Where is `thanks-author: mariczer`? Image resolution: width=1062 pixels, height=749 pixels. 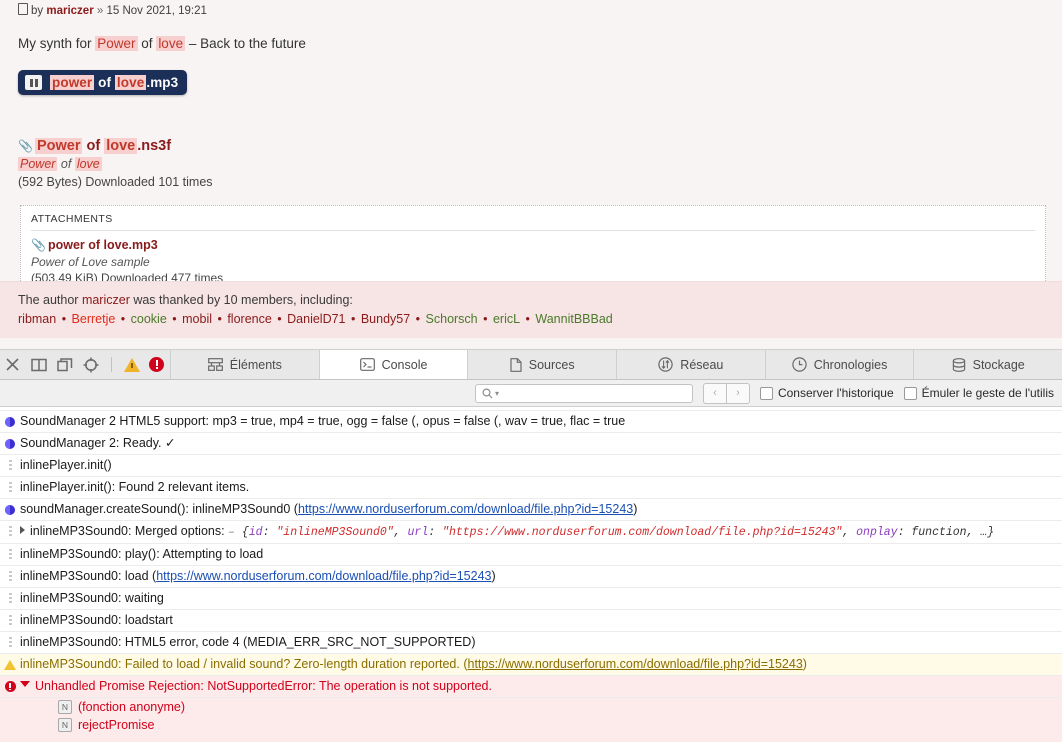 thanks-author: mariczer is located at coordinates (106, 300).